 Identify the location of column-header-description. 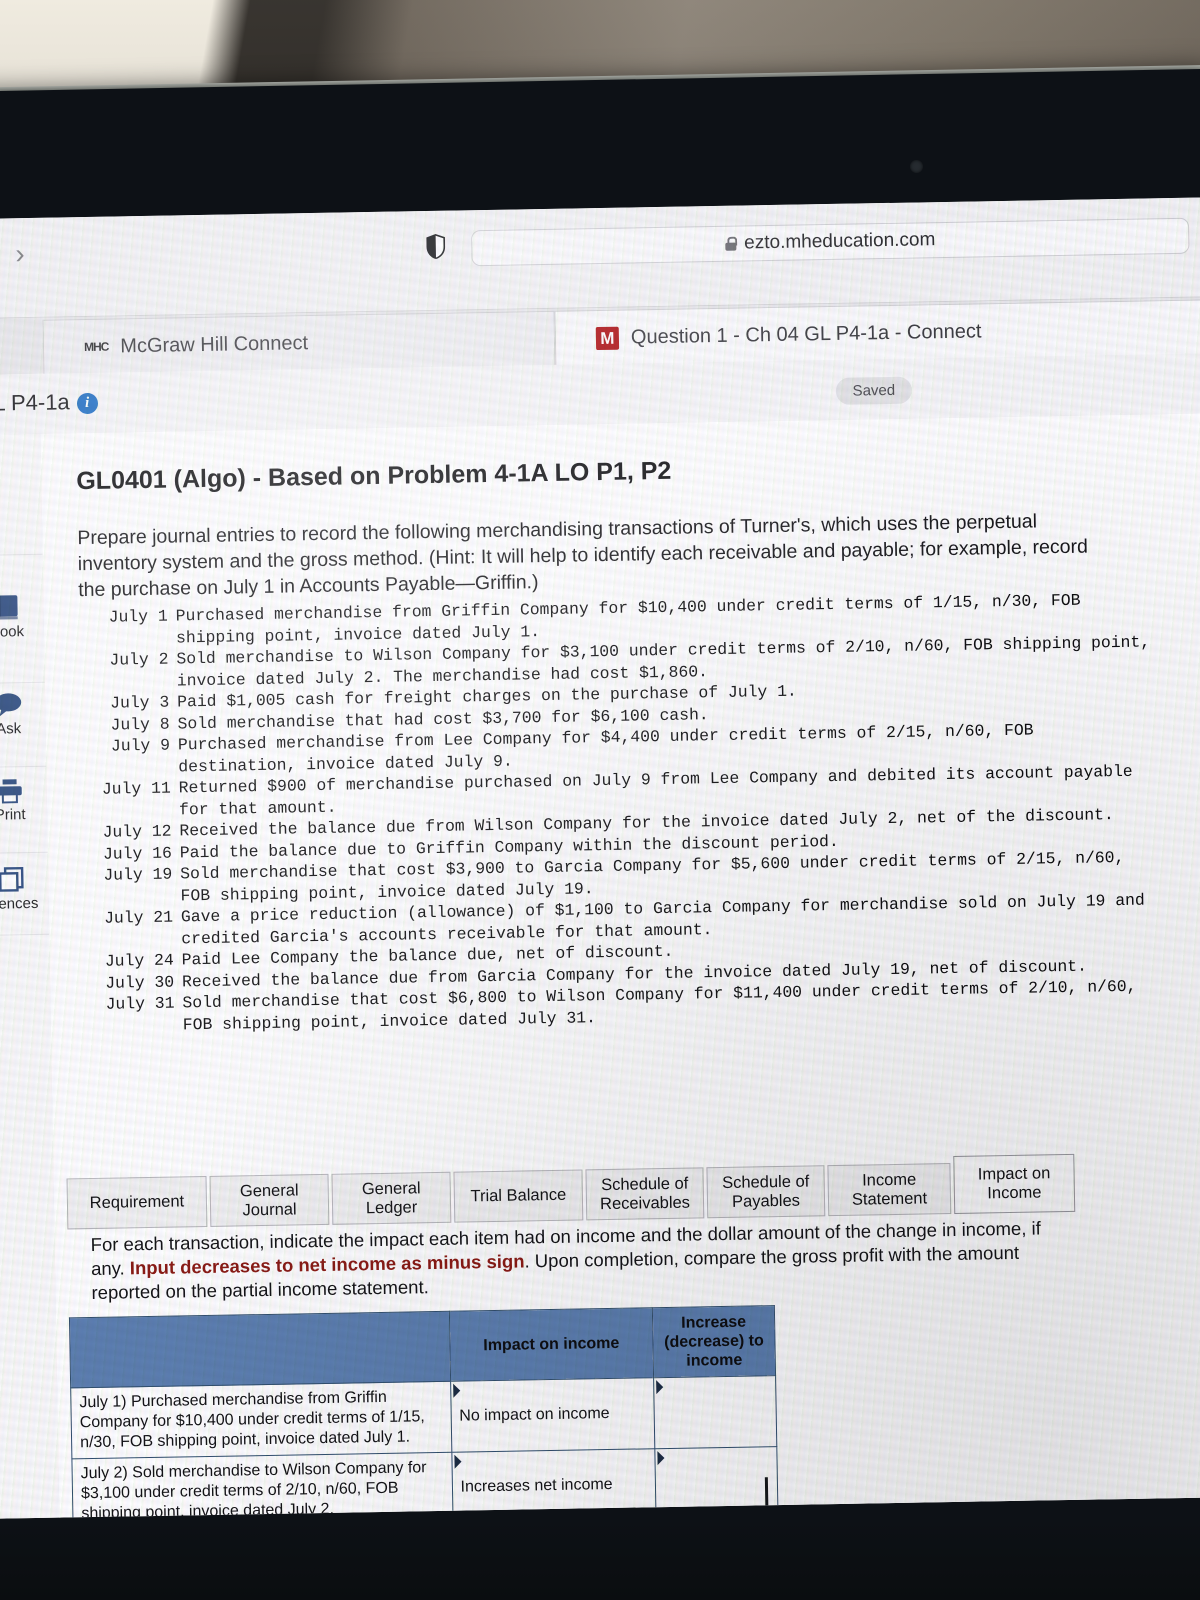
(260, 1349).